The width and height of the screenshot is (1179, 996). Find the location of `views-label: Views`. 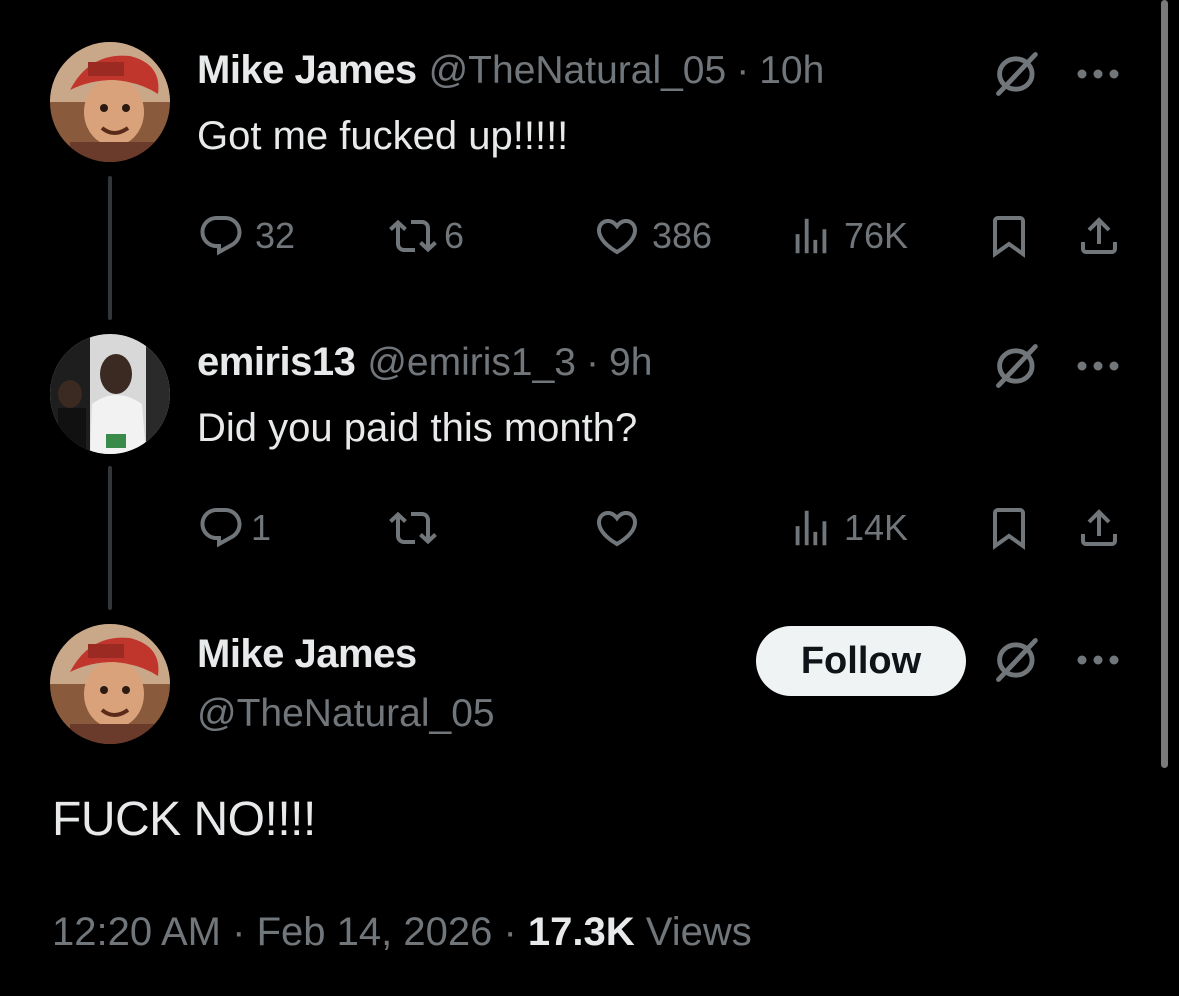

views-label: Views is located at coordinates (698, 932).